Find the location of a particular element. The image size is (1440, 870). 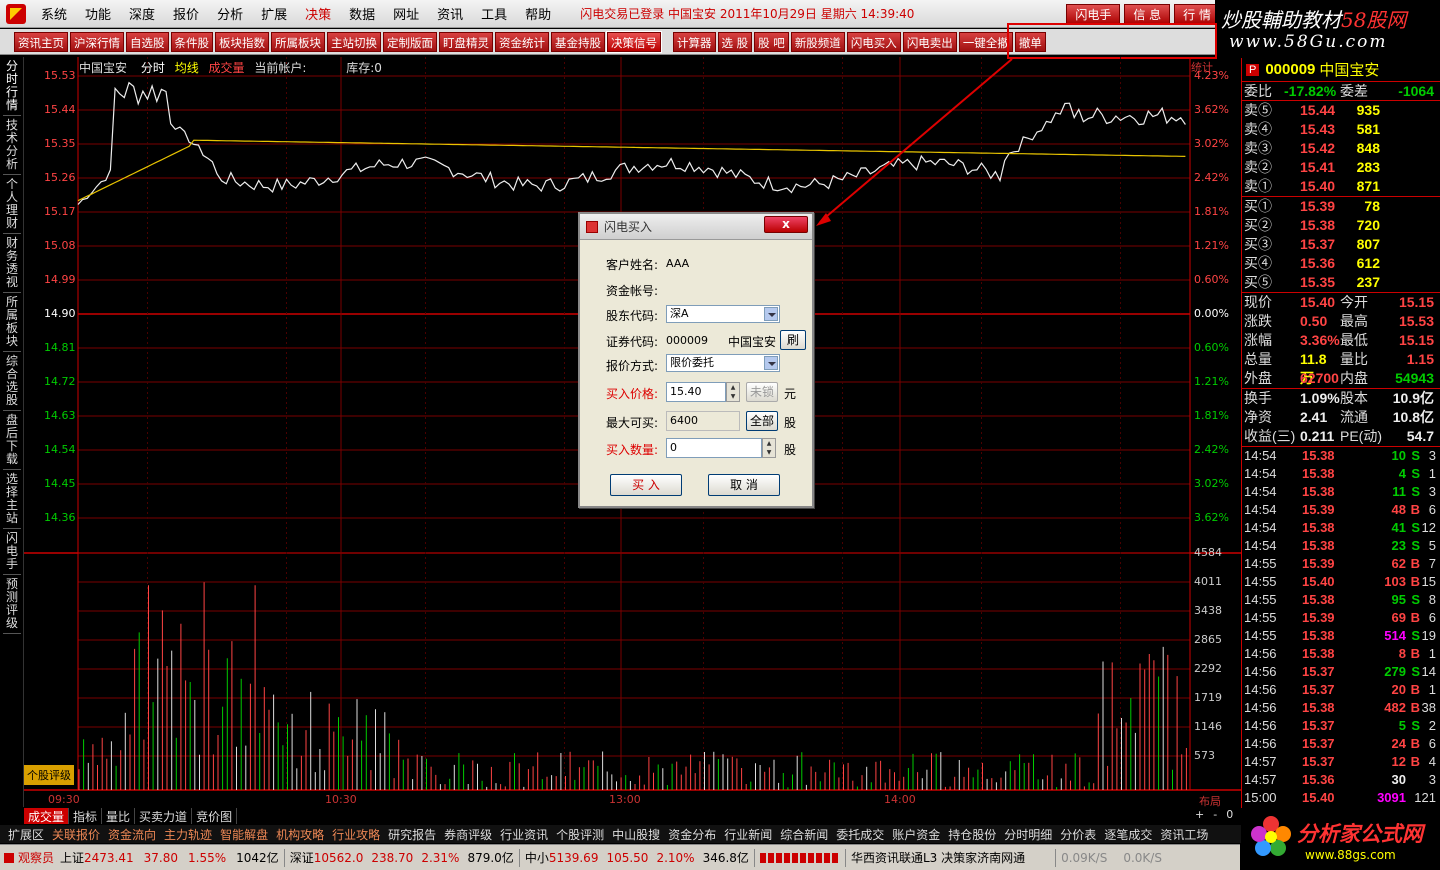

bid-volume: 807 is located at coordinates (1368, 244).